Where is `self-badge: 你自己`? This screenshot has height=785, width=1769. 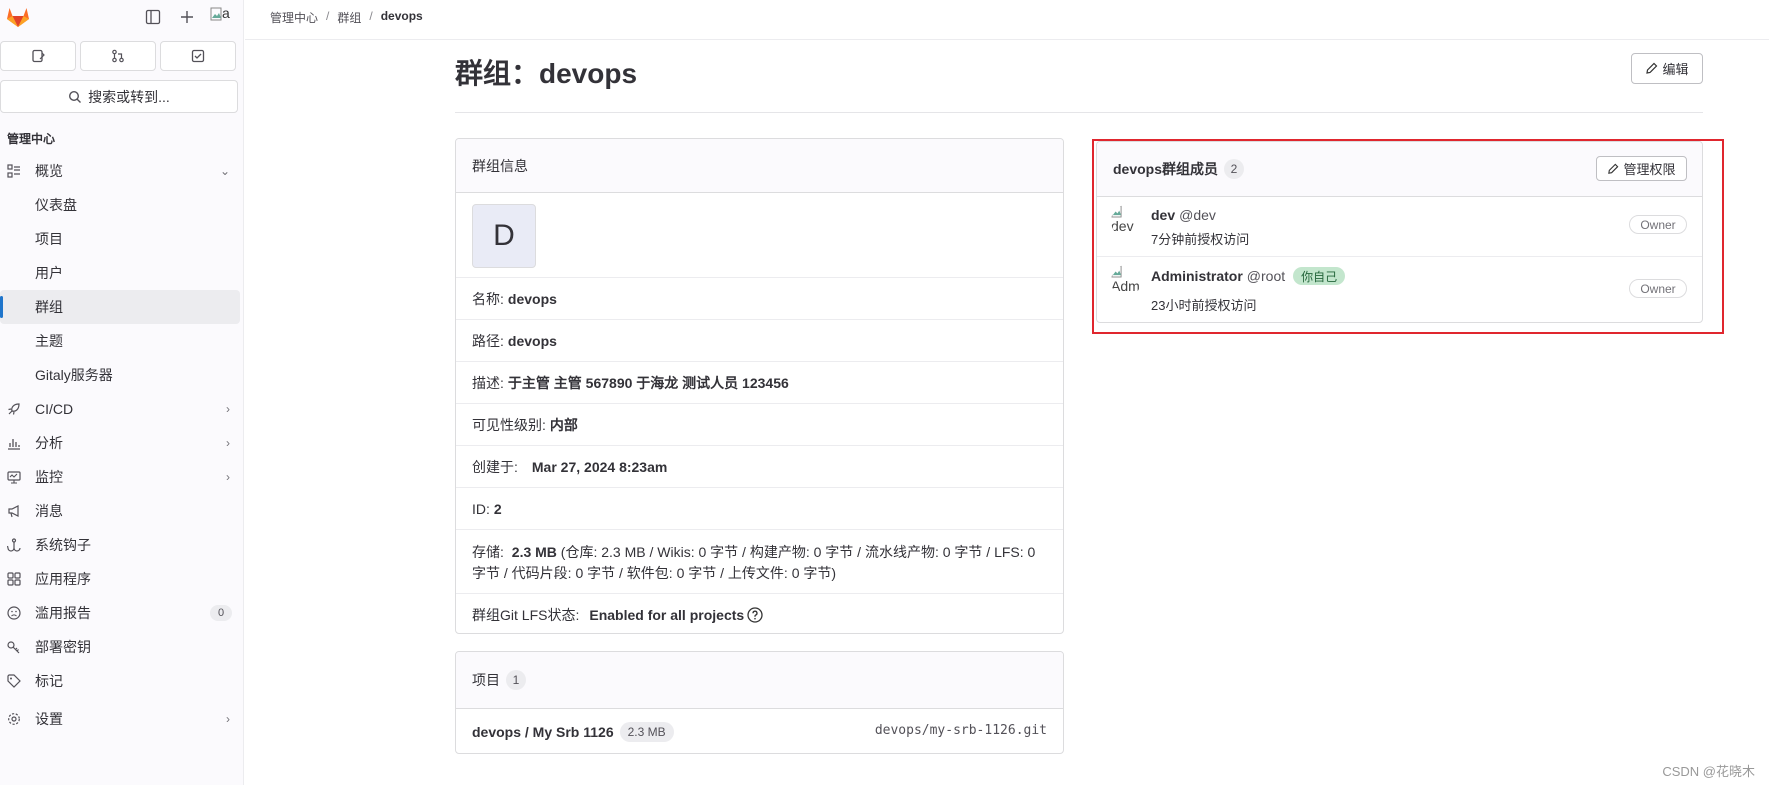 self-badge: 你自己 is located at coordinates (1319, 276).